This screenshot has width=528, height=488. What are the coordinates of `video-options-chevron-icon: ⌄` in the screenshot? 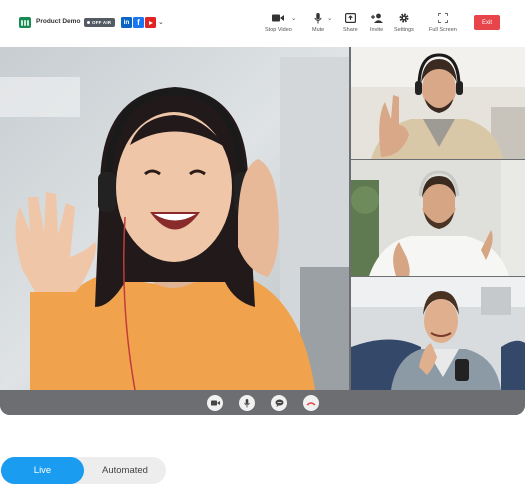 It's located at (293, 18).